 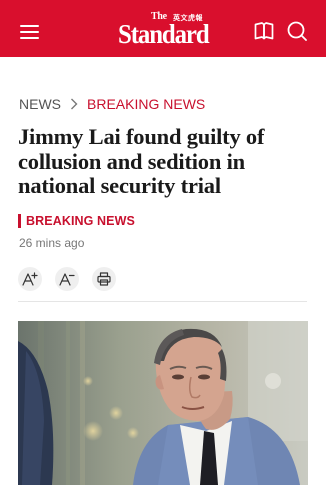 I want to click on category-label: BREAKING NEWS, so click(x=80, y=221).